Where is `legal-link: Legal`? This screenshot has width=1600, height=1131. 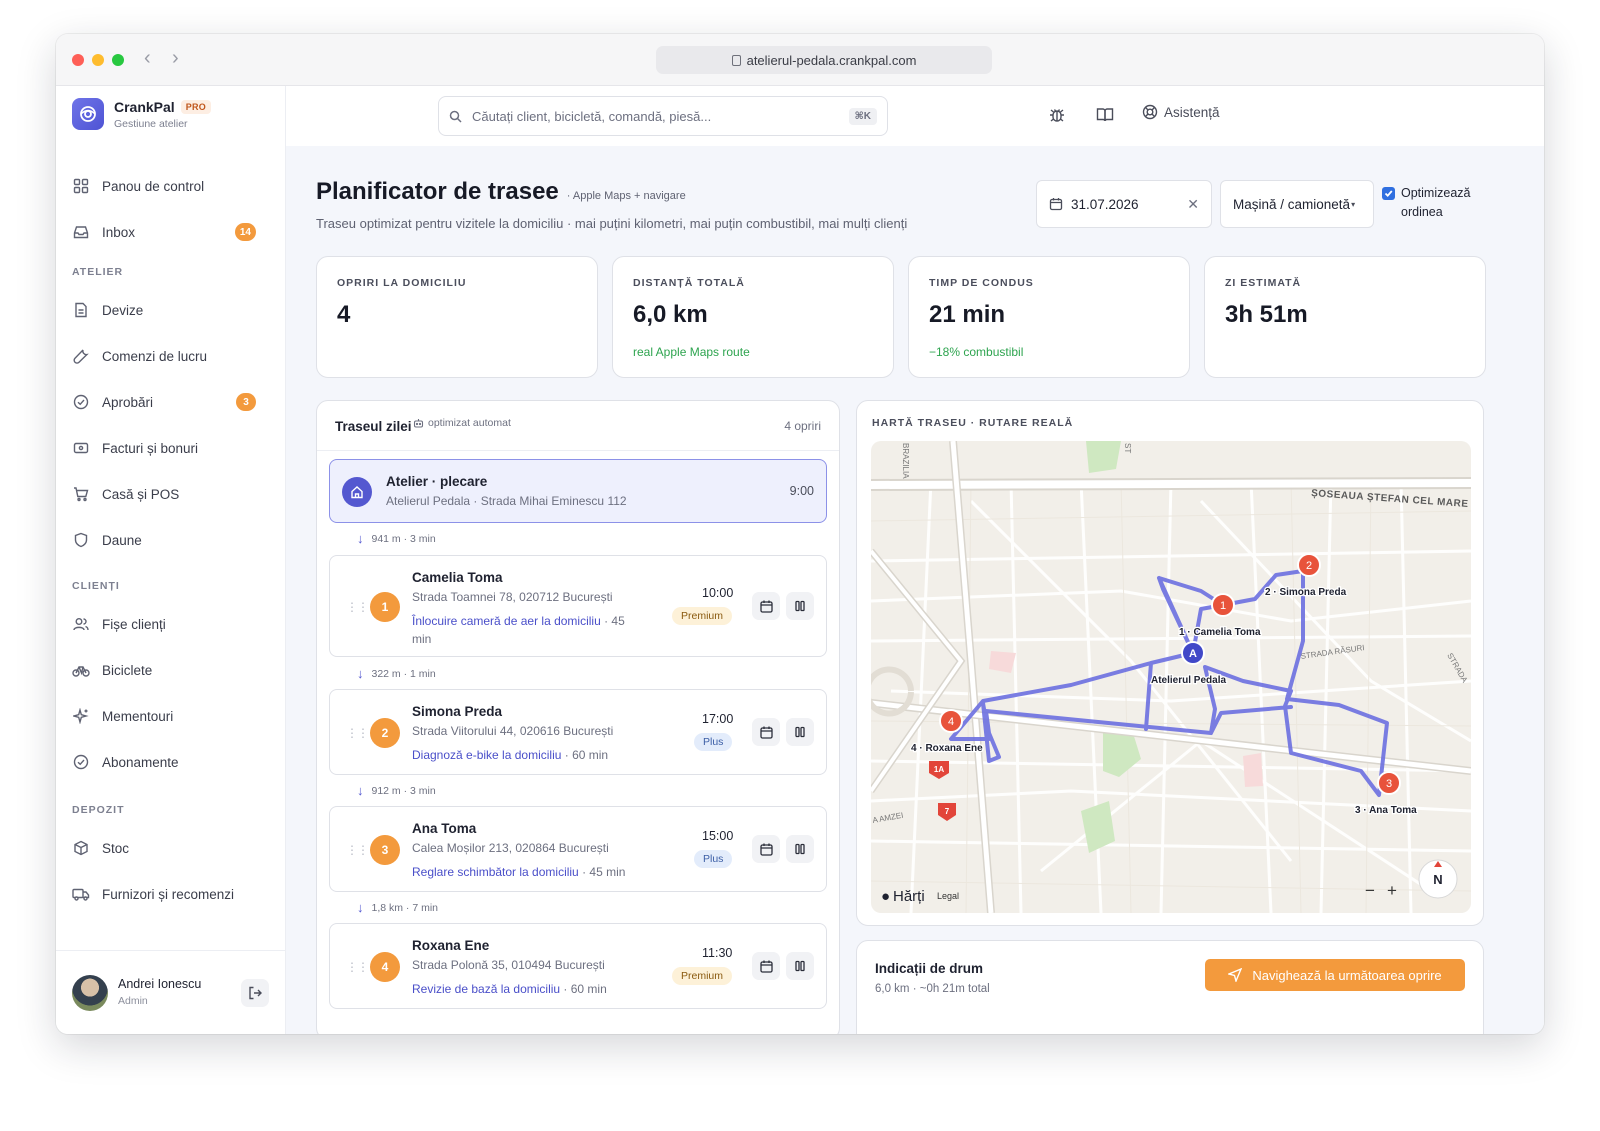 legal-link: Legal is located at coordinates (948, 896).